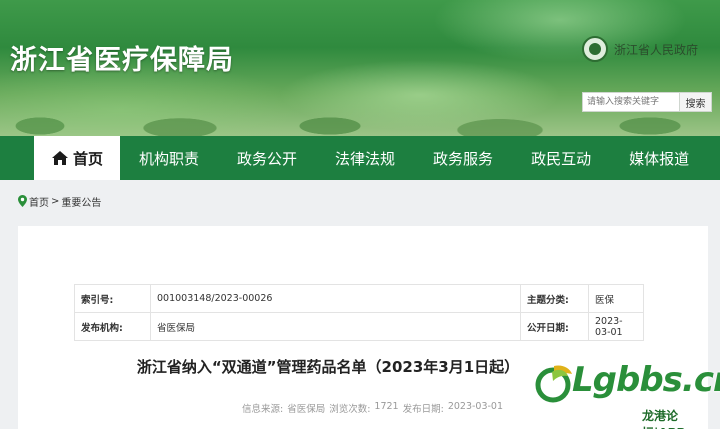 The image size is (720, 429). Describe the element at coordinates (656, 49) in the screenshot. I see `gov-portal-label: 浙江省人民政府` at that location.